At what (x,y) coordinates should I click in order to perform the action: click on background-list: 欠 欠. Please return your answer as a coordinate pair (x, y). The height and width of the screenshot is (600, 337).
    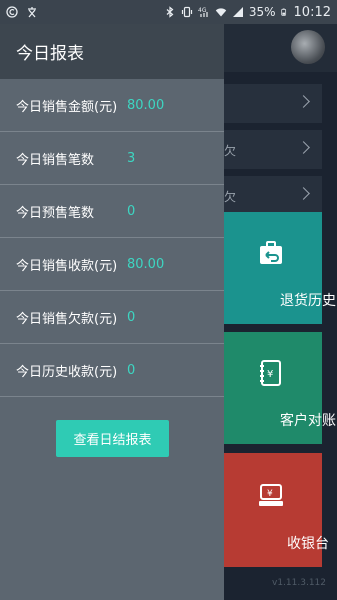
    Looking at the image, I should click on (273, 153).